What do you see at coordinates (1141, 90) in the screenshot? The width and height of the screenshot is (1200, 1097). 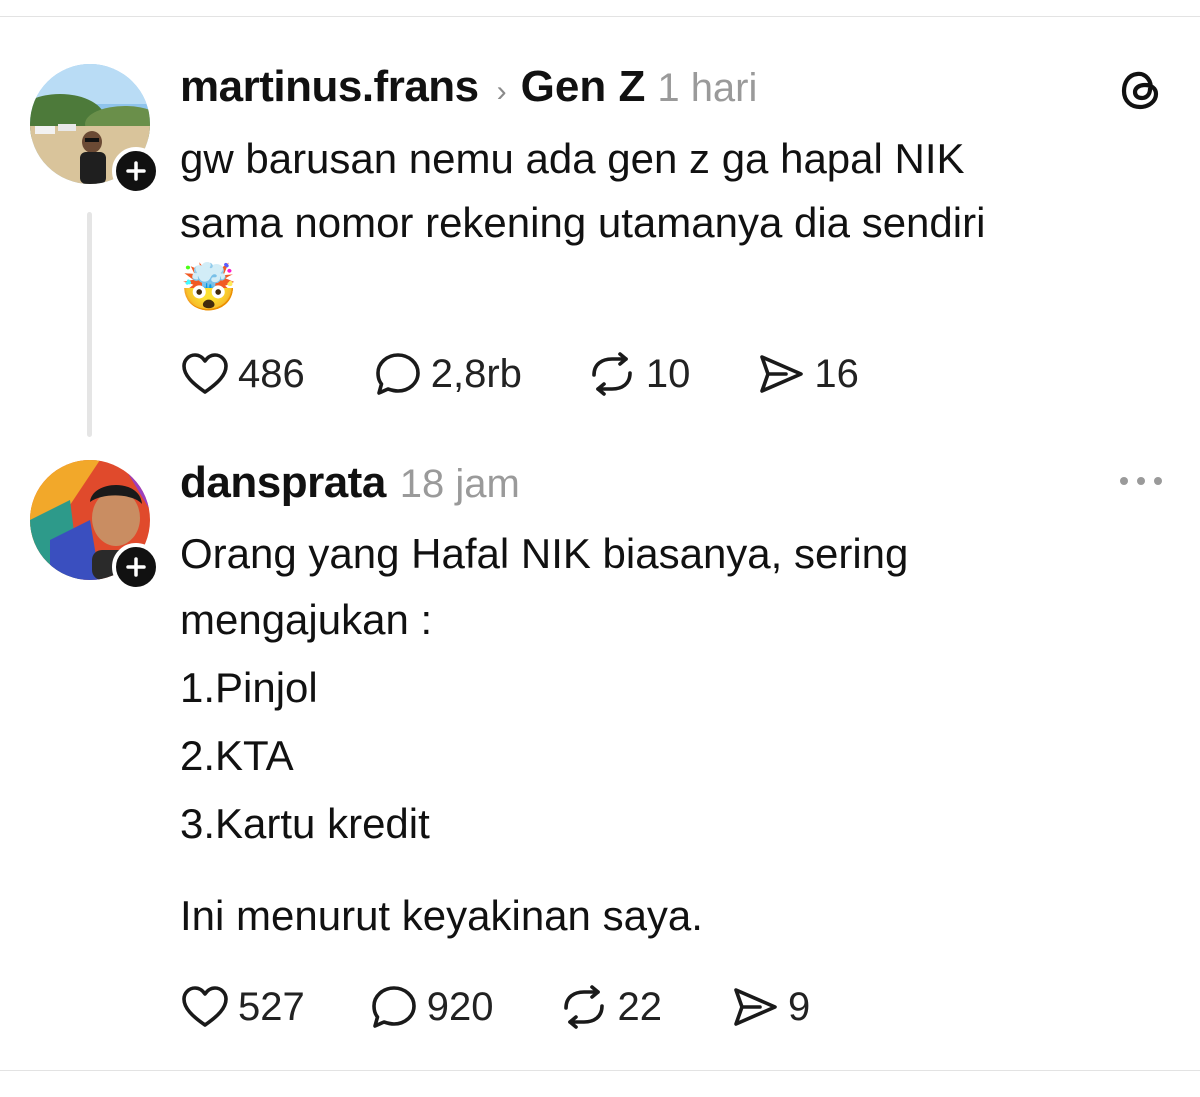 I see `threads-logo-icon` at bounding box center [1141, 90].